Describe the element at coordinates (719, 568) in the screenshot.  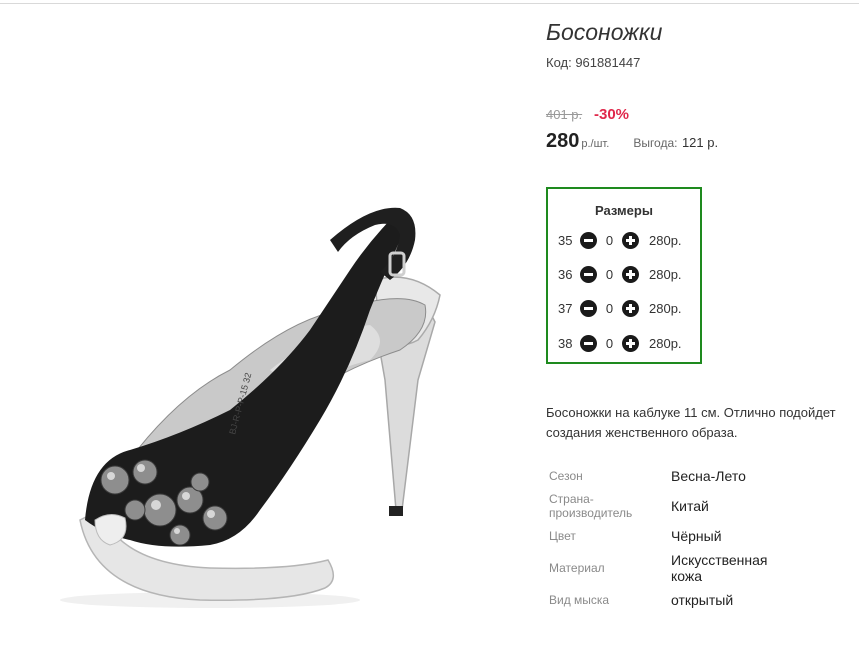
I see `spec-value-material: Искусственная кожа` at that location.